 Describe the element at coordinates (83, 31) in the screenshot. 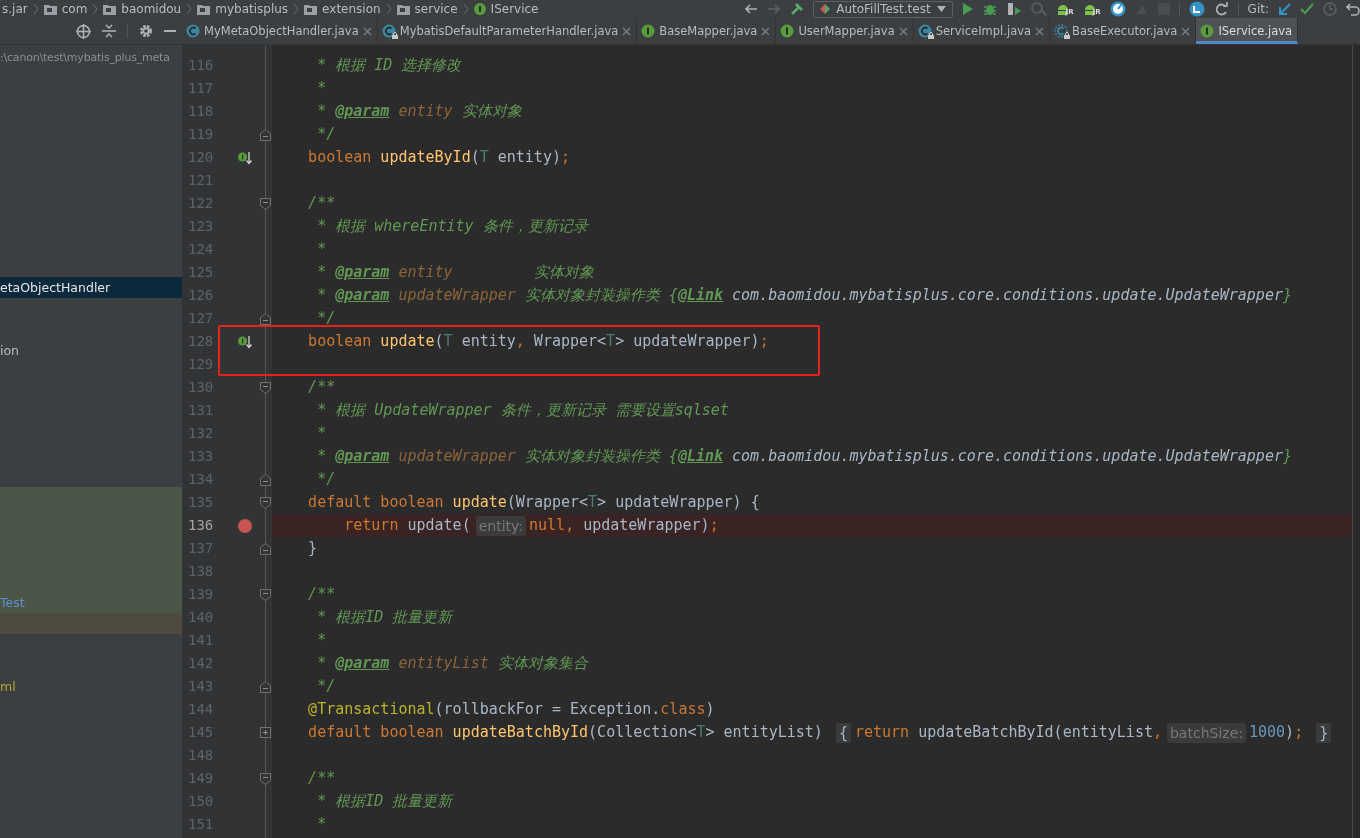

I see `target-icon` at that location.